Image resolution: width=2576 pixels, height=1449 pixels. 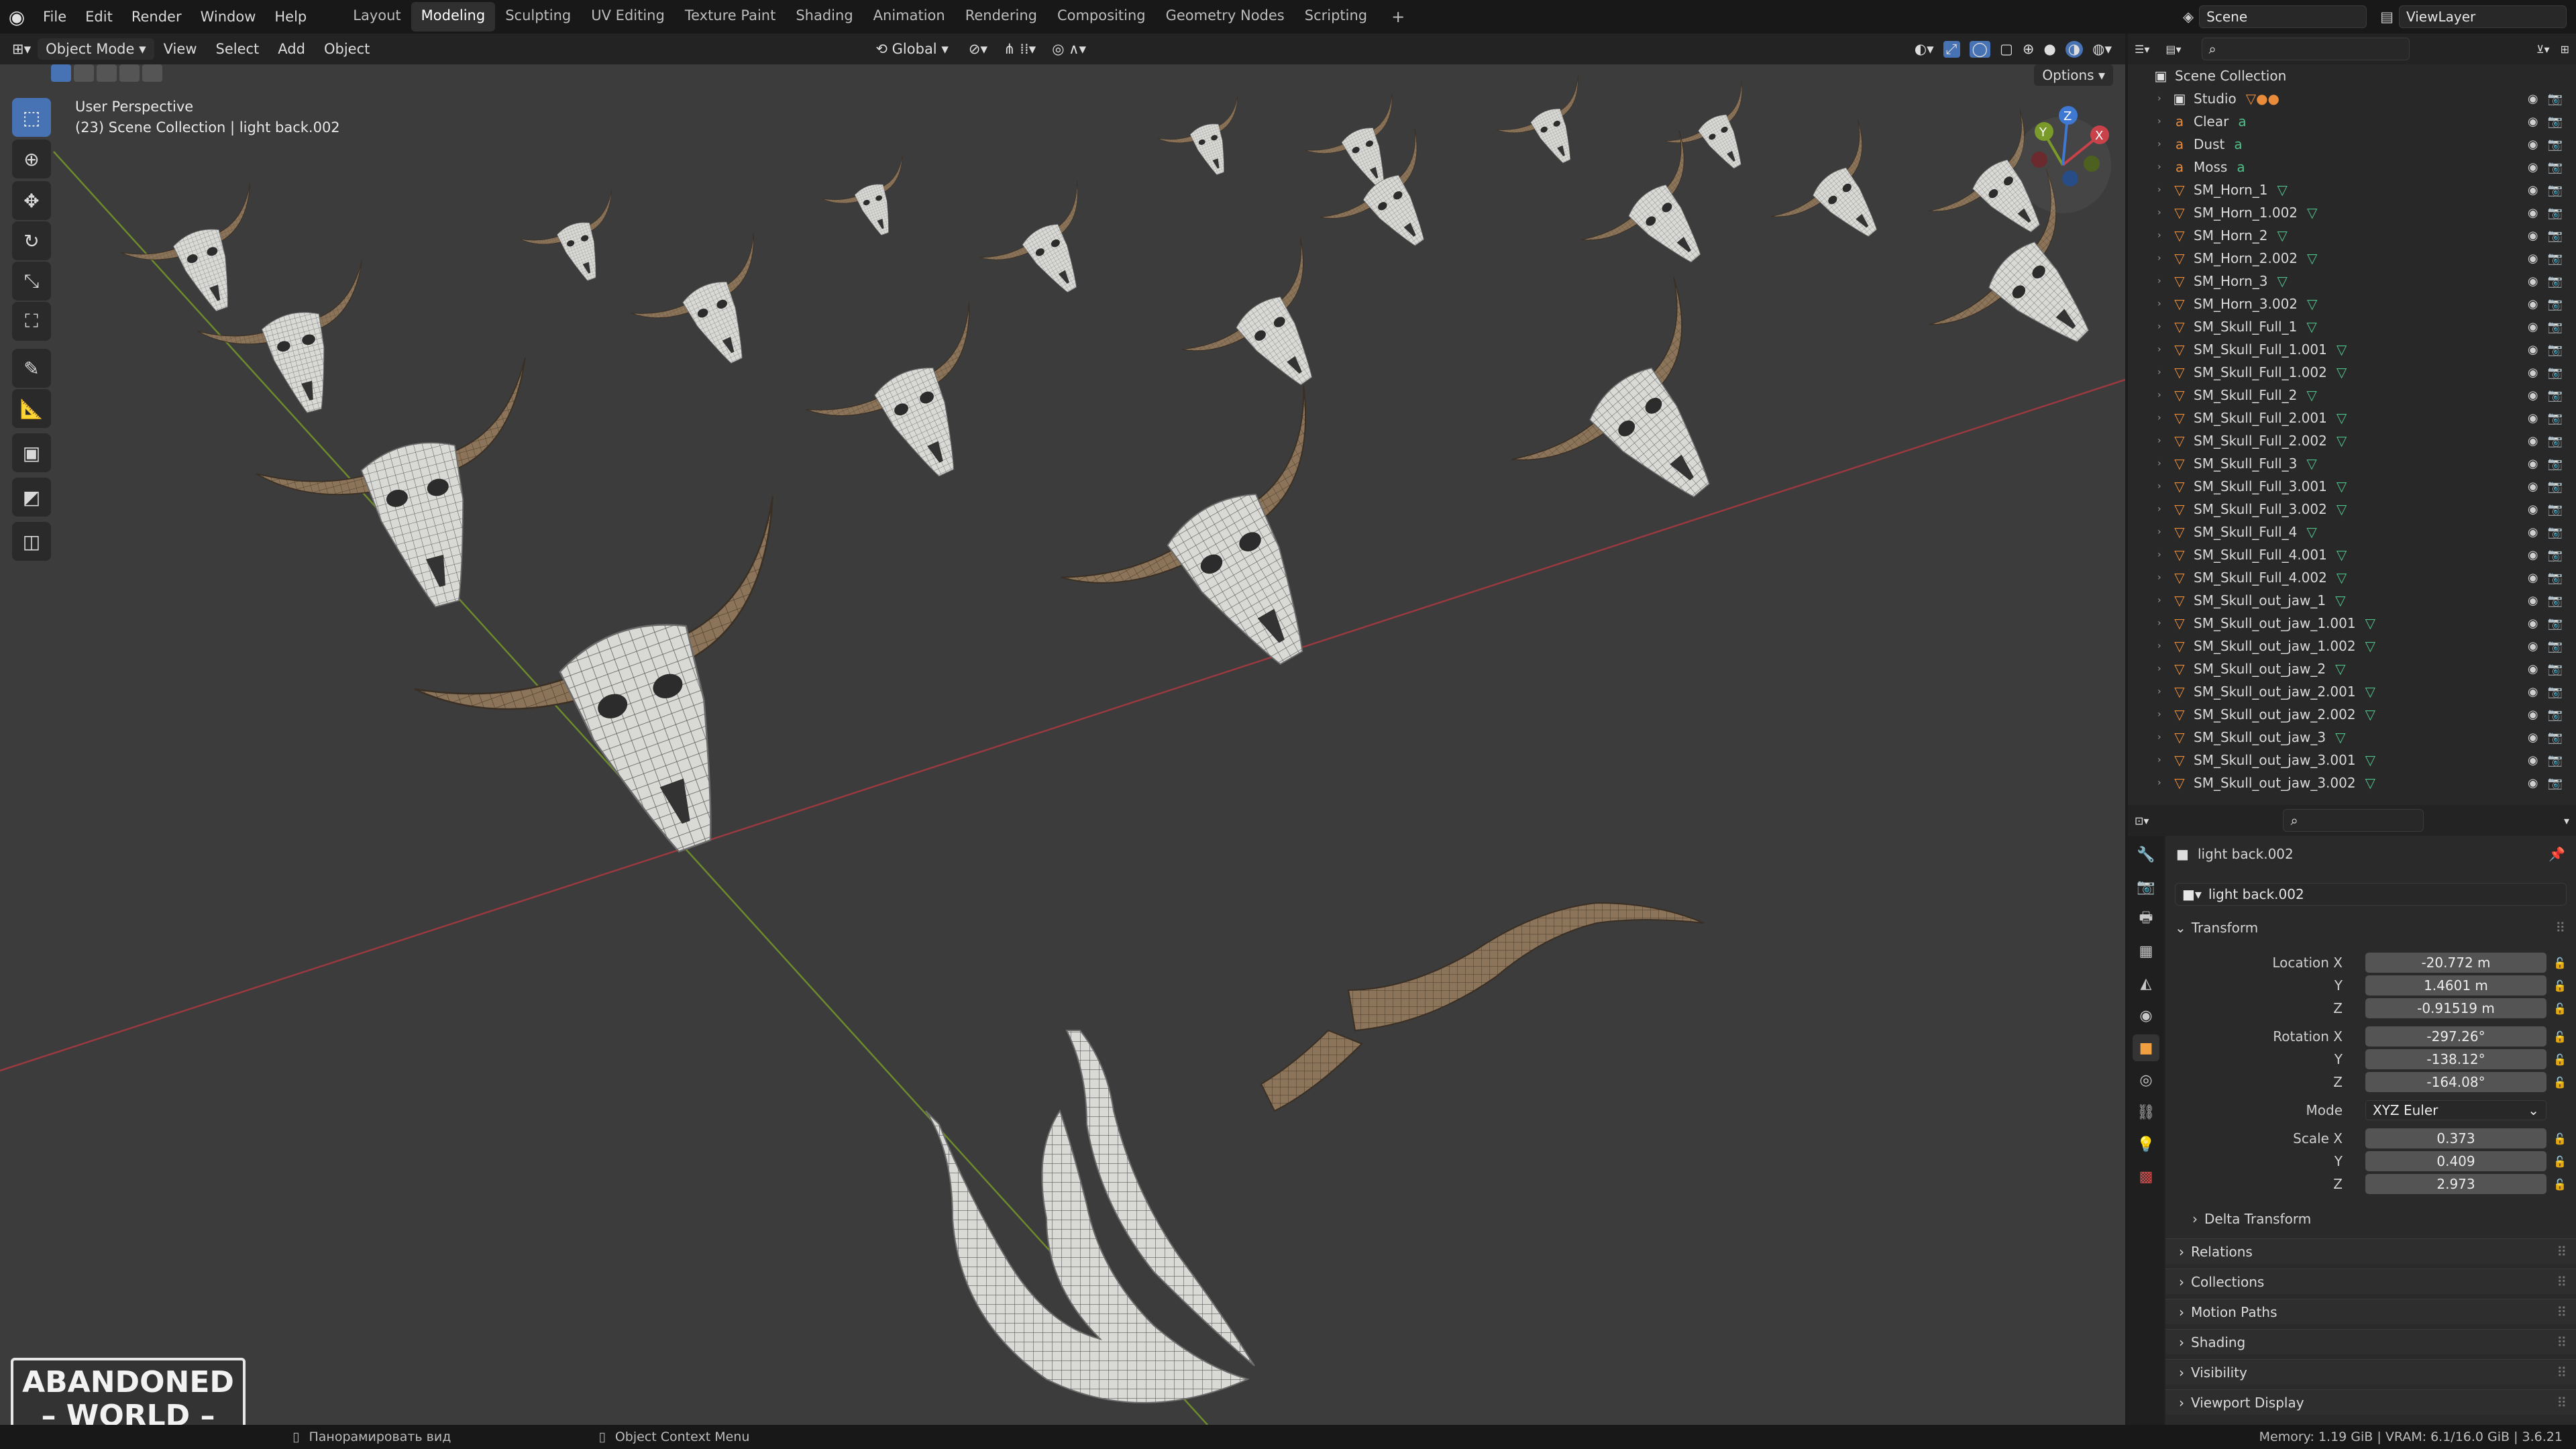 What do you see at coordinates (453, 17) in the screenshot?
I see `tab-modeling: Modeling` at bounding box center [453, 17].